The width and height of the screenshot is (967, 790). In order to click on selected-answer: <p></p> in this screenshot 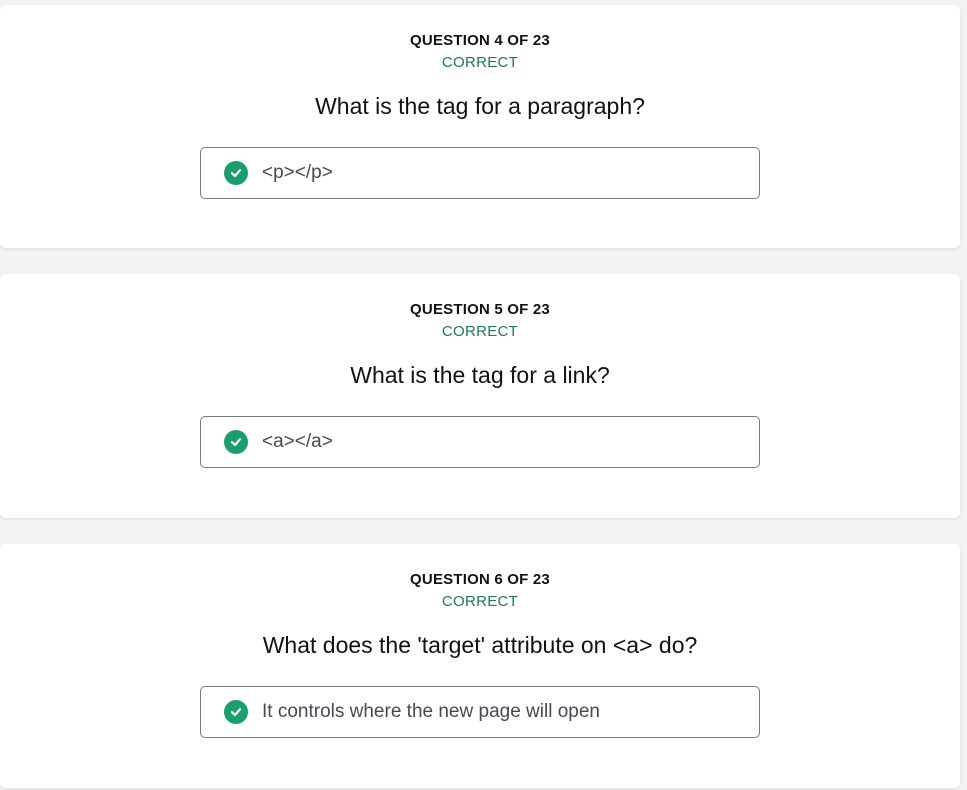, I will do `click(480, 173)`.